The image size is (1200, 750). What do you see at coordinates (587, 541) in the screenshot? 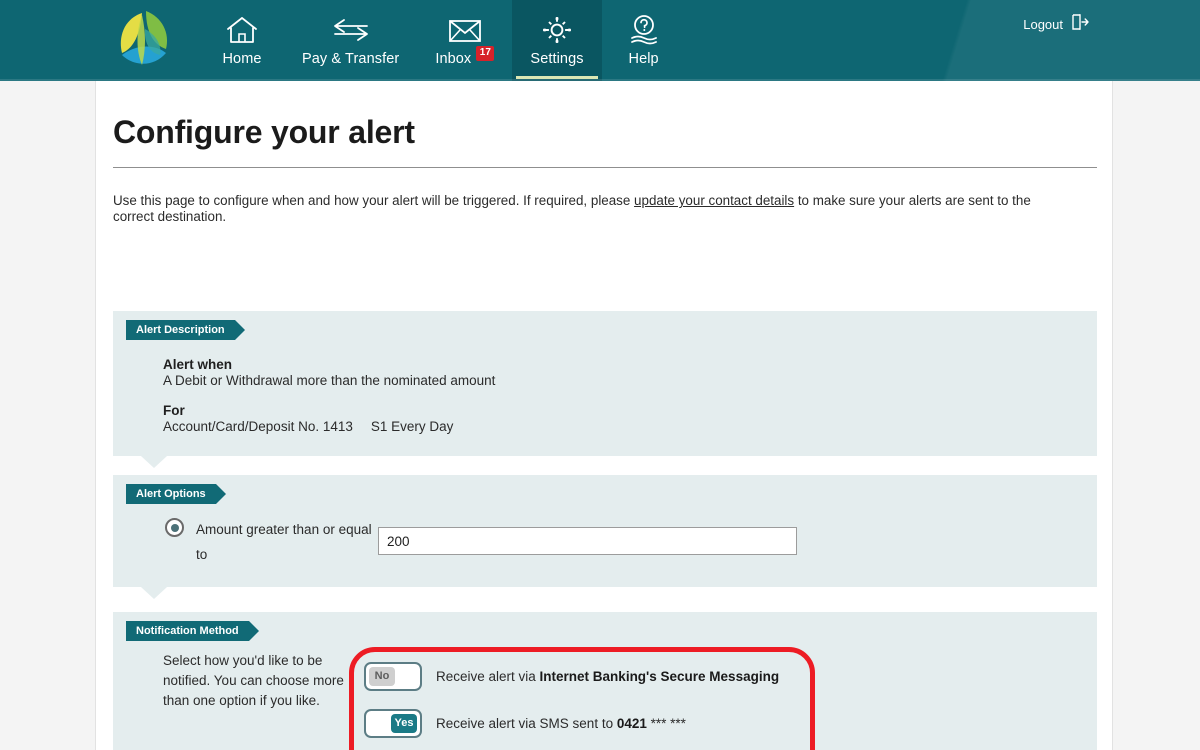
I see `amount-input` at bounding box center [587, 541].